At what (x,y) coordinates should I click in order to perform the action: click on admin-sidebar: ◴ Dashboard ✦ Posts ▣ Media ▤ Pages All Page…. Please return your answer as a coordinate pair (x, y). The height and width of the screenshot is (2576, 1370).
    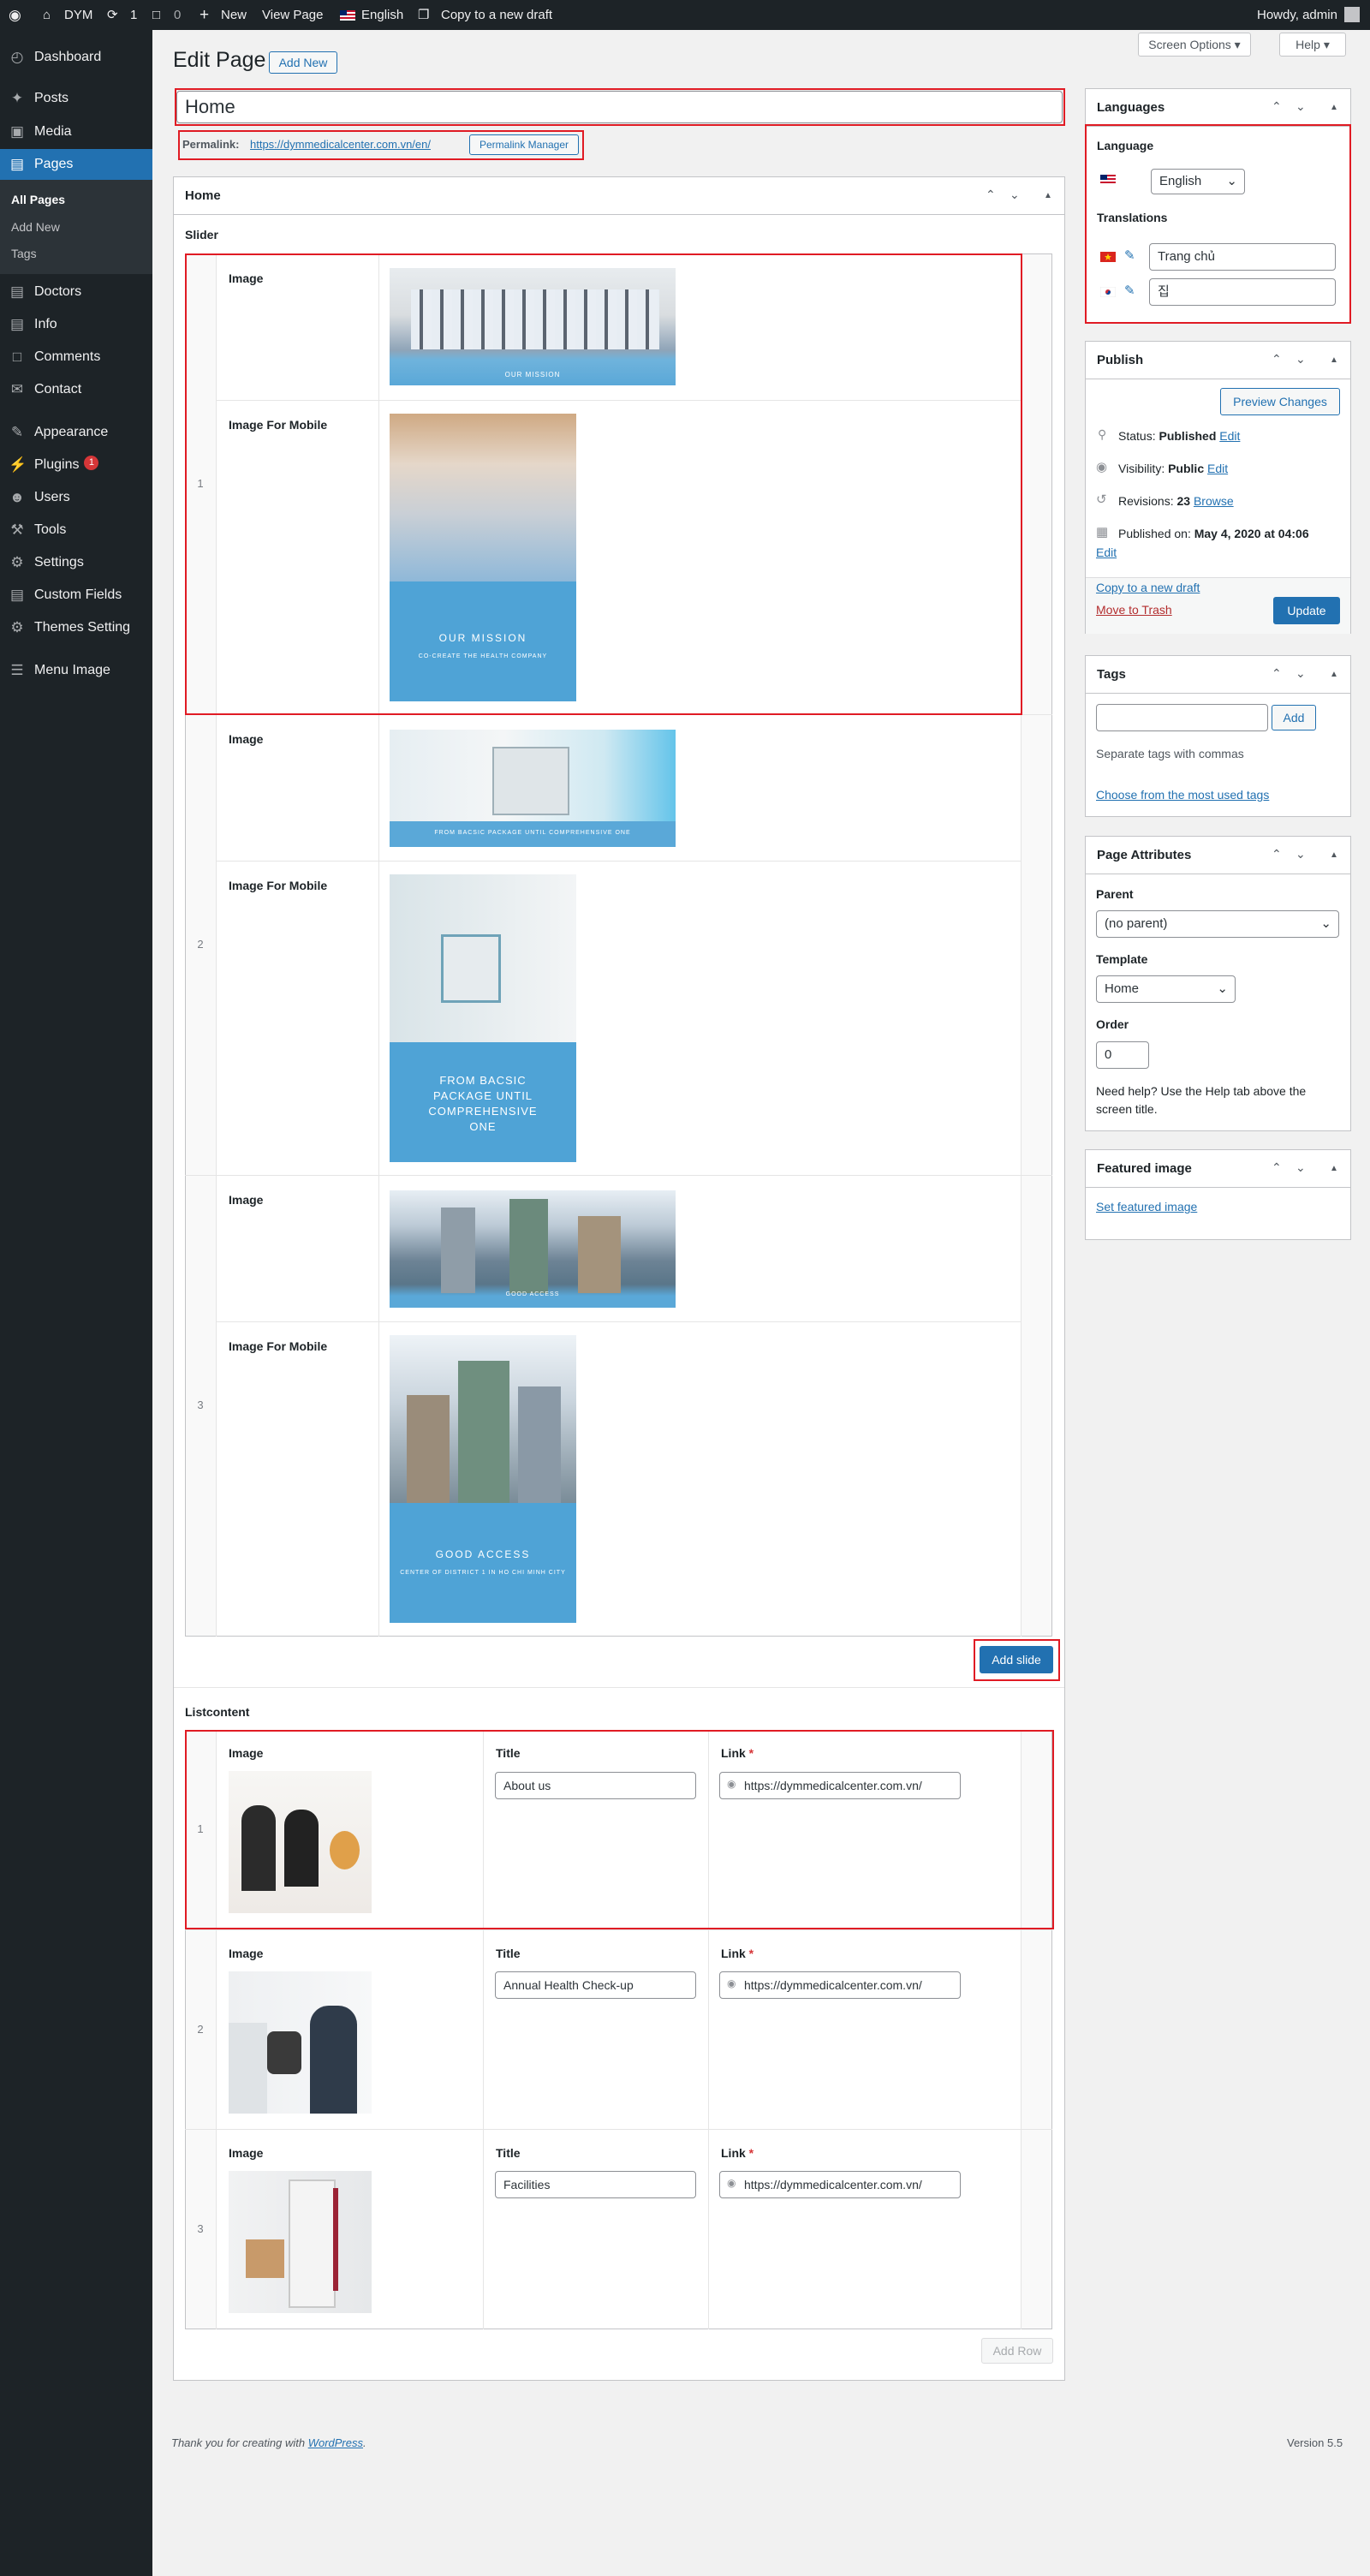
    Looking at the image, I should click on (76, 1303).